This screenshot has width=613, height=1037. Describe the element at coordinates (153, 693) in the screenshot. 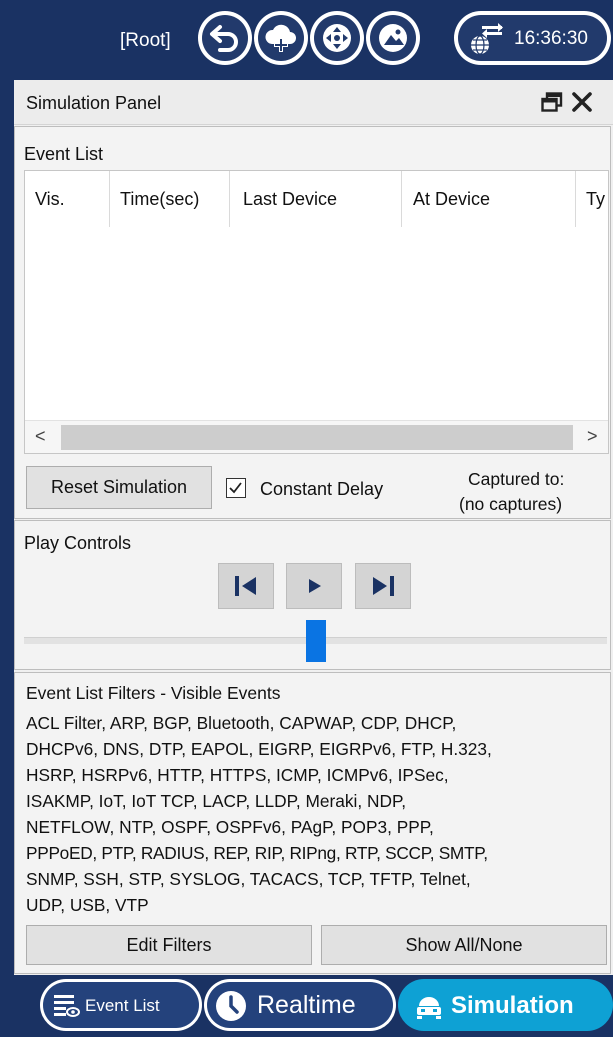

I see `filters-label: Event List Filters - Visible Events` at that location.